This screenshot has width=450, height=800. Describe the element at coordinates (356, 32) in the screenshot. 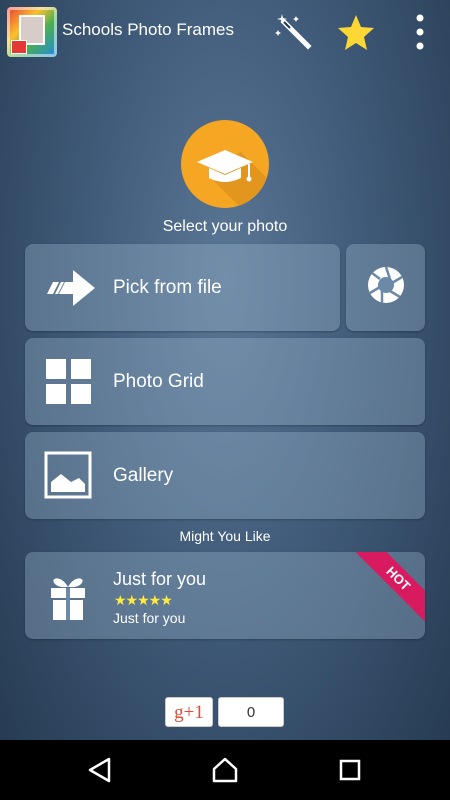

I see `star-icon` at that location.